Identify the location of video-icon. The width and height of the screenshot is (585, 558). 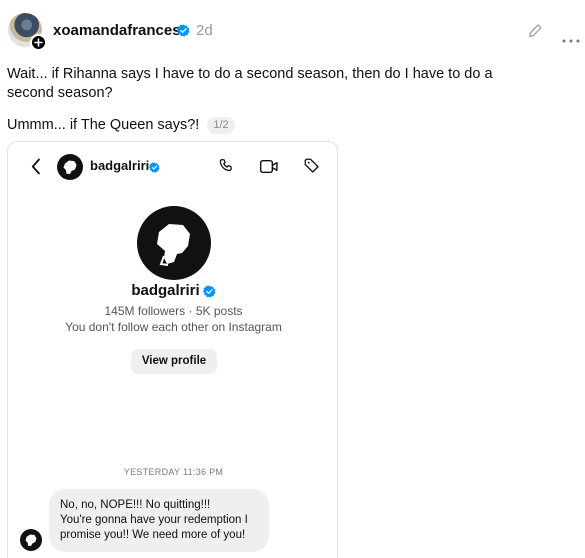
(269, 169).